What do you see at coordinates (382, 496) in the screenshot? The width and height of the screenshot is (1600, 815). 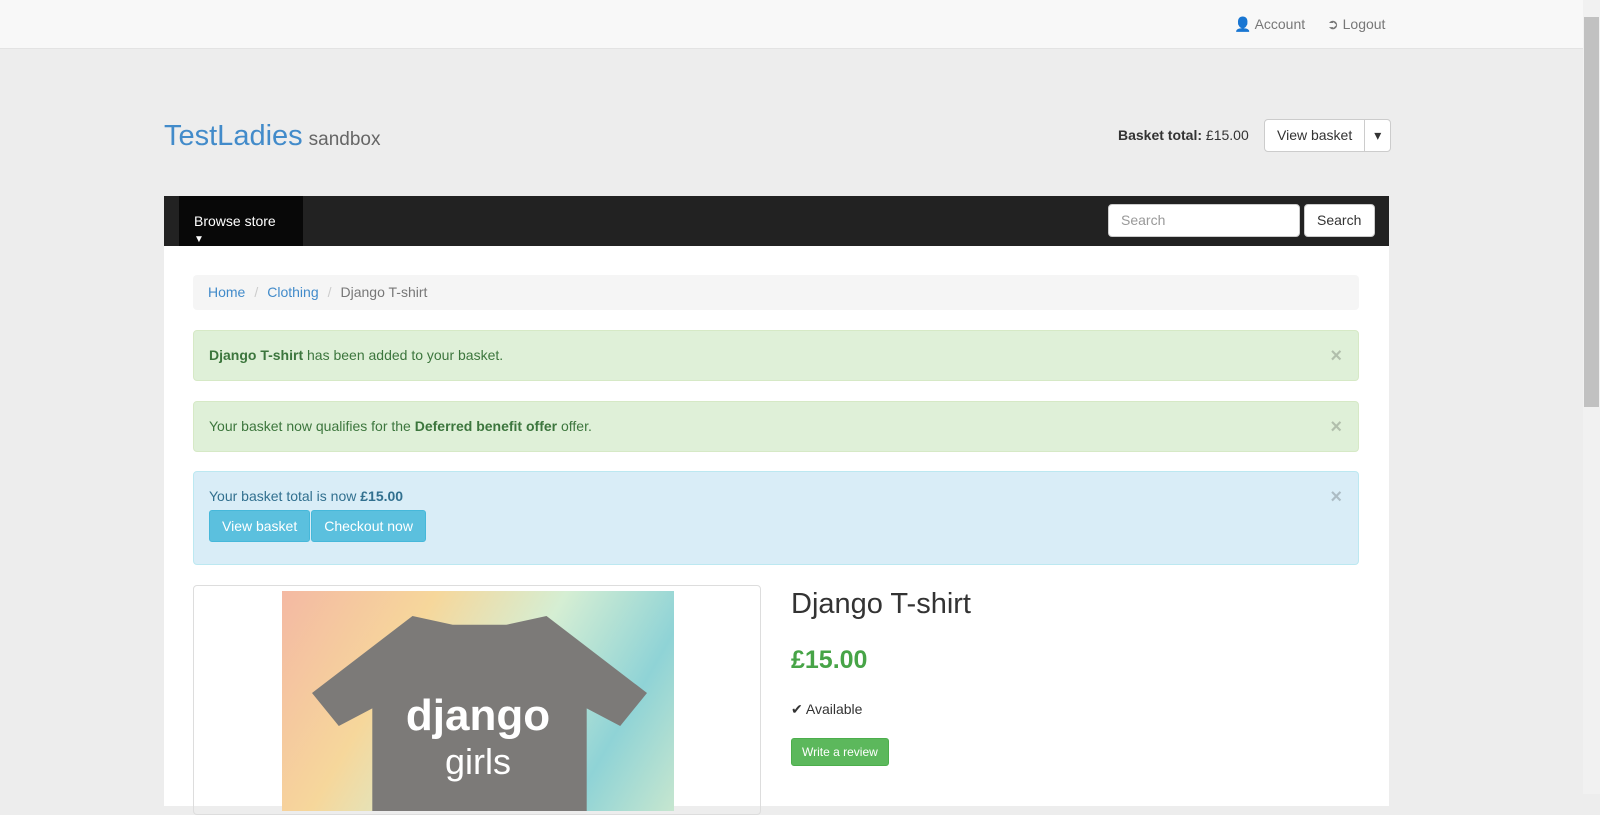 I see `alert-total: £15.00` at bounding box center [382, 496].